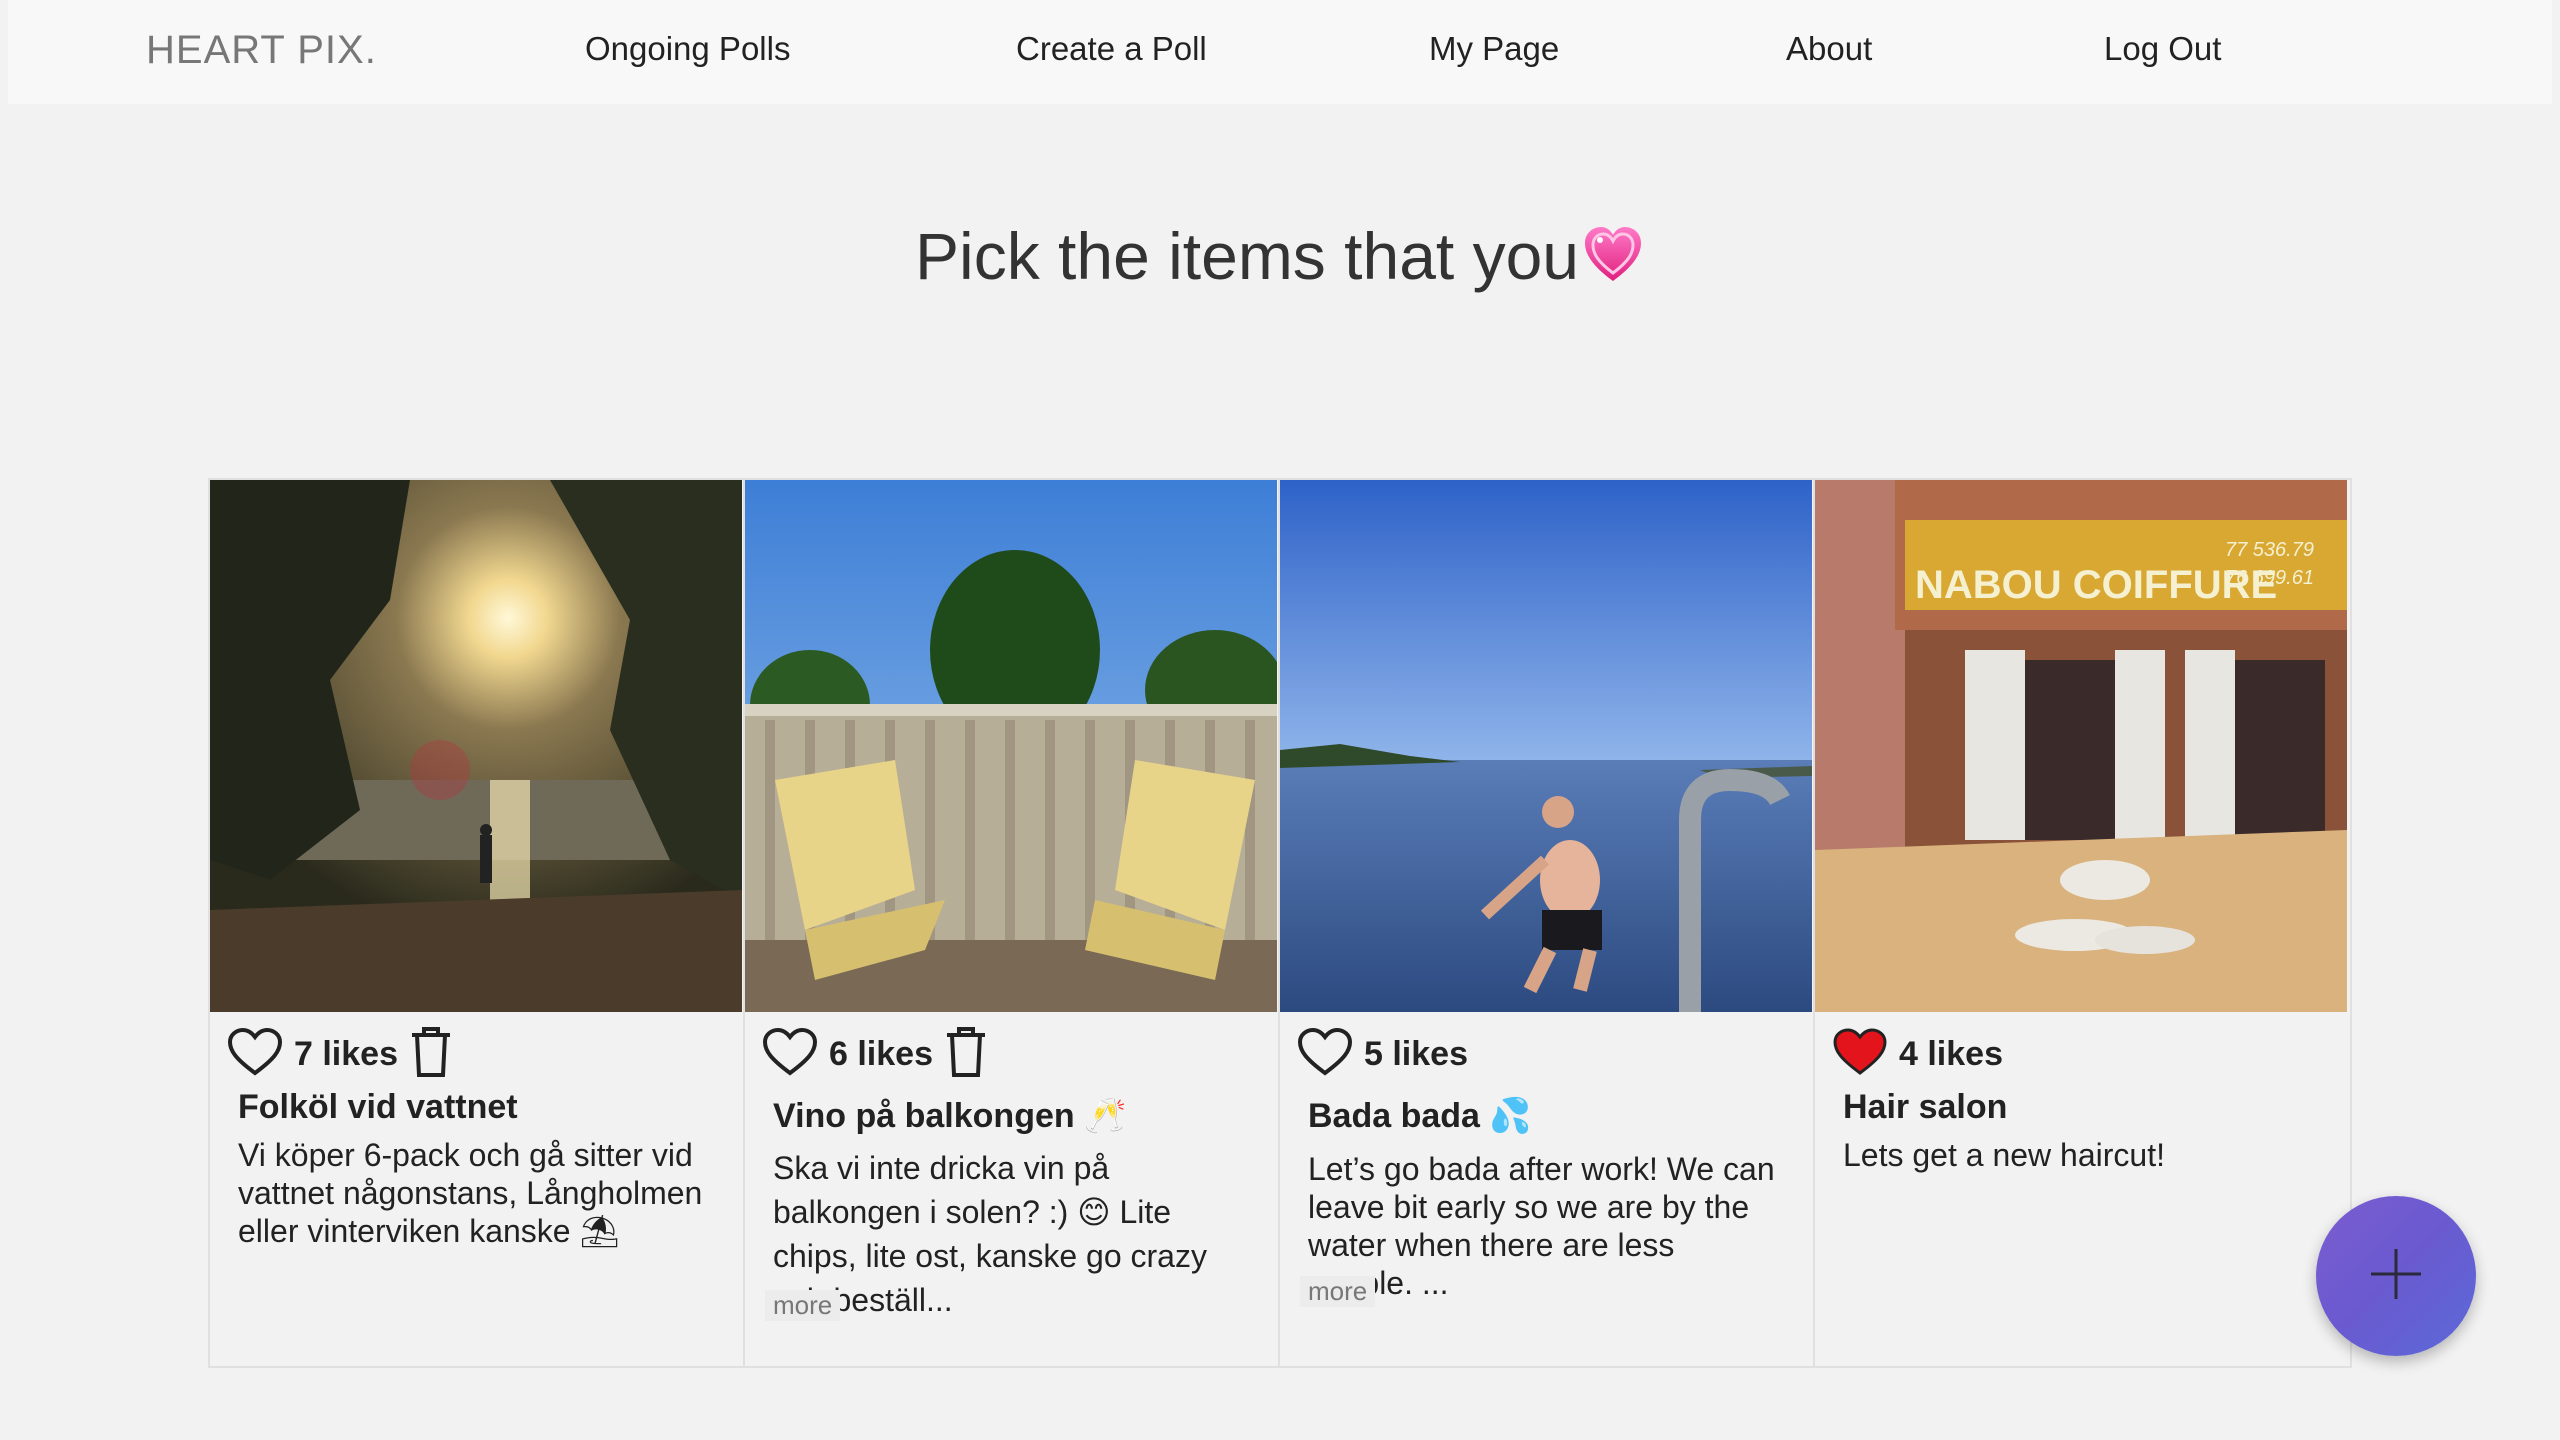 The image size is (2560, 1440). What do you see at coordinates (261, 50) in the screenshot?
I see `brand-logo: HEART PIX.` at bounding box center [261, 50].